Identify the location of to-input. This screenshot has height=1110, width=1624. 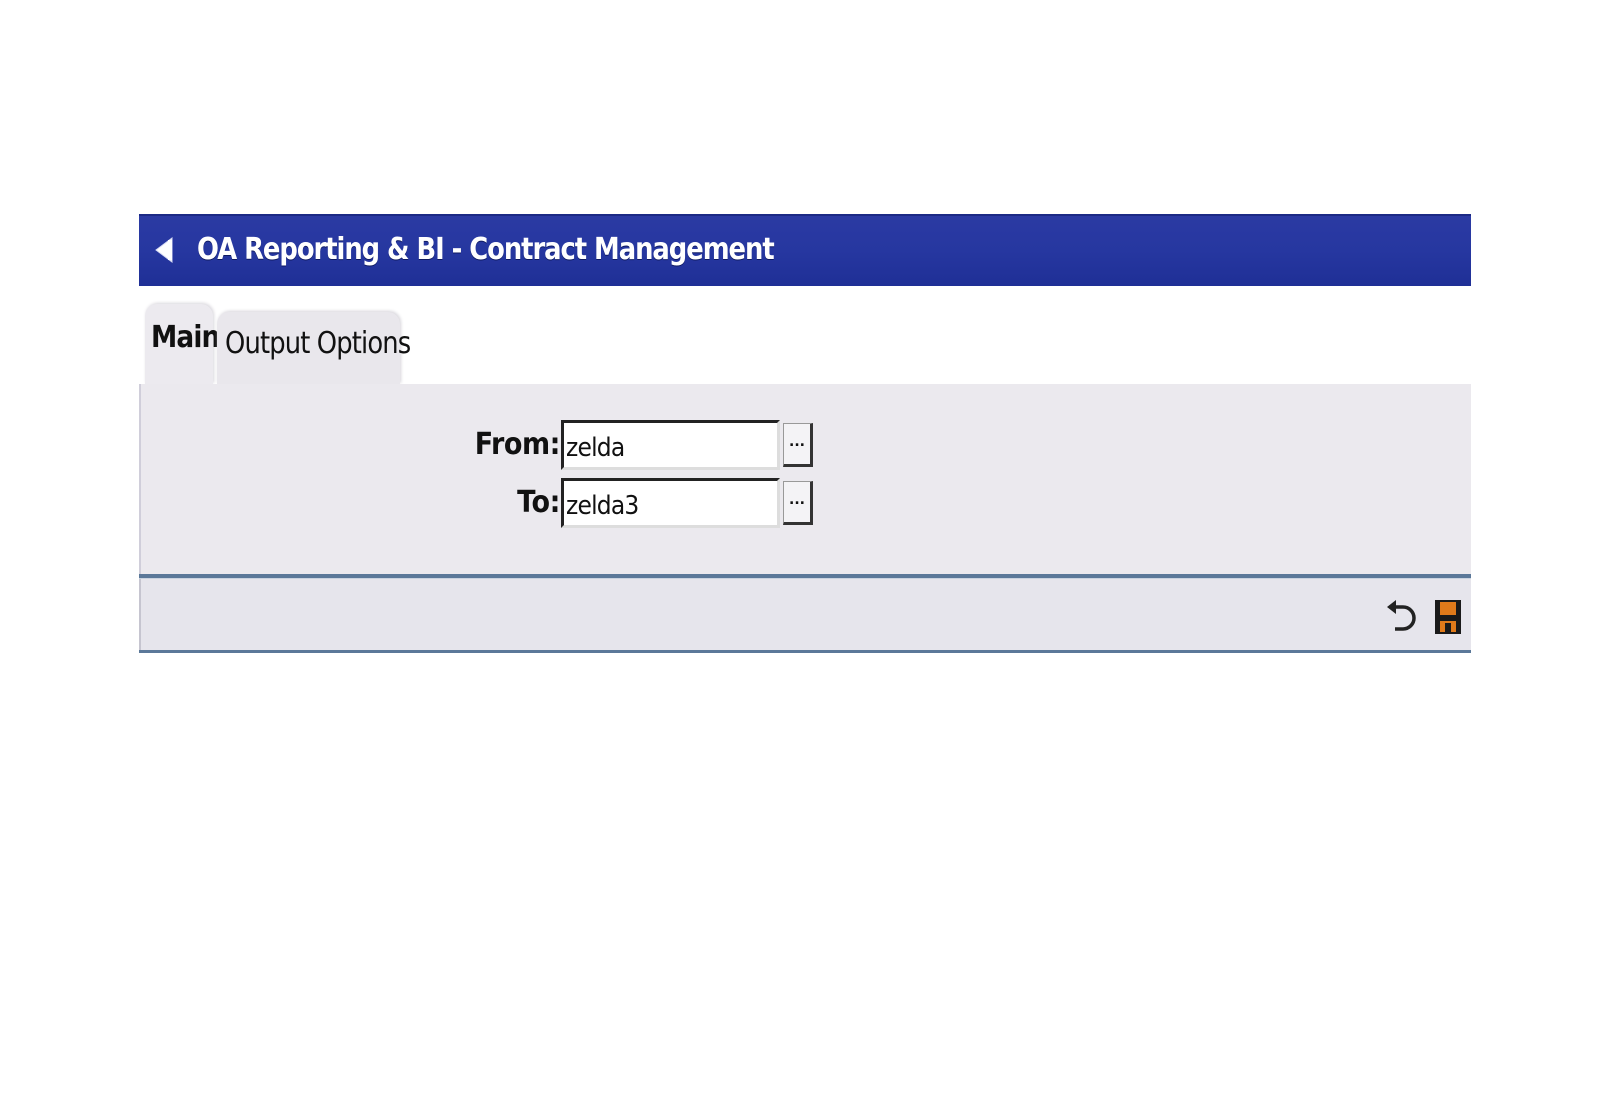
(670, 503).